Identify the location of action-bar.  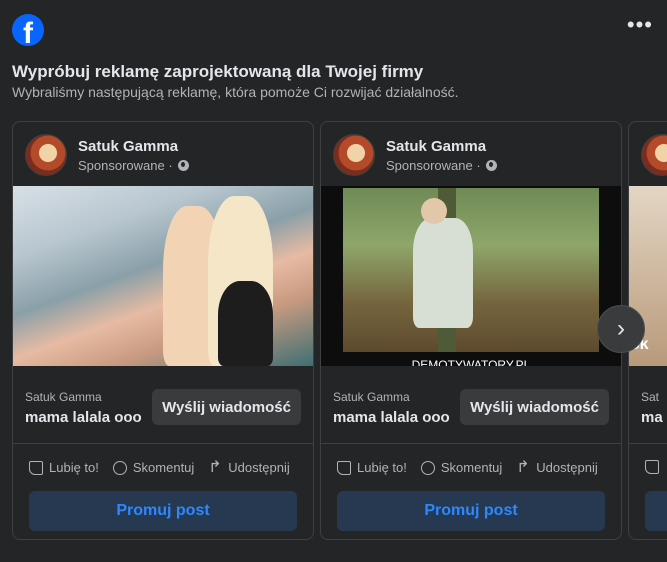
(655, 467).